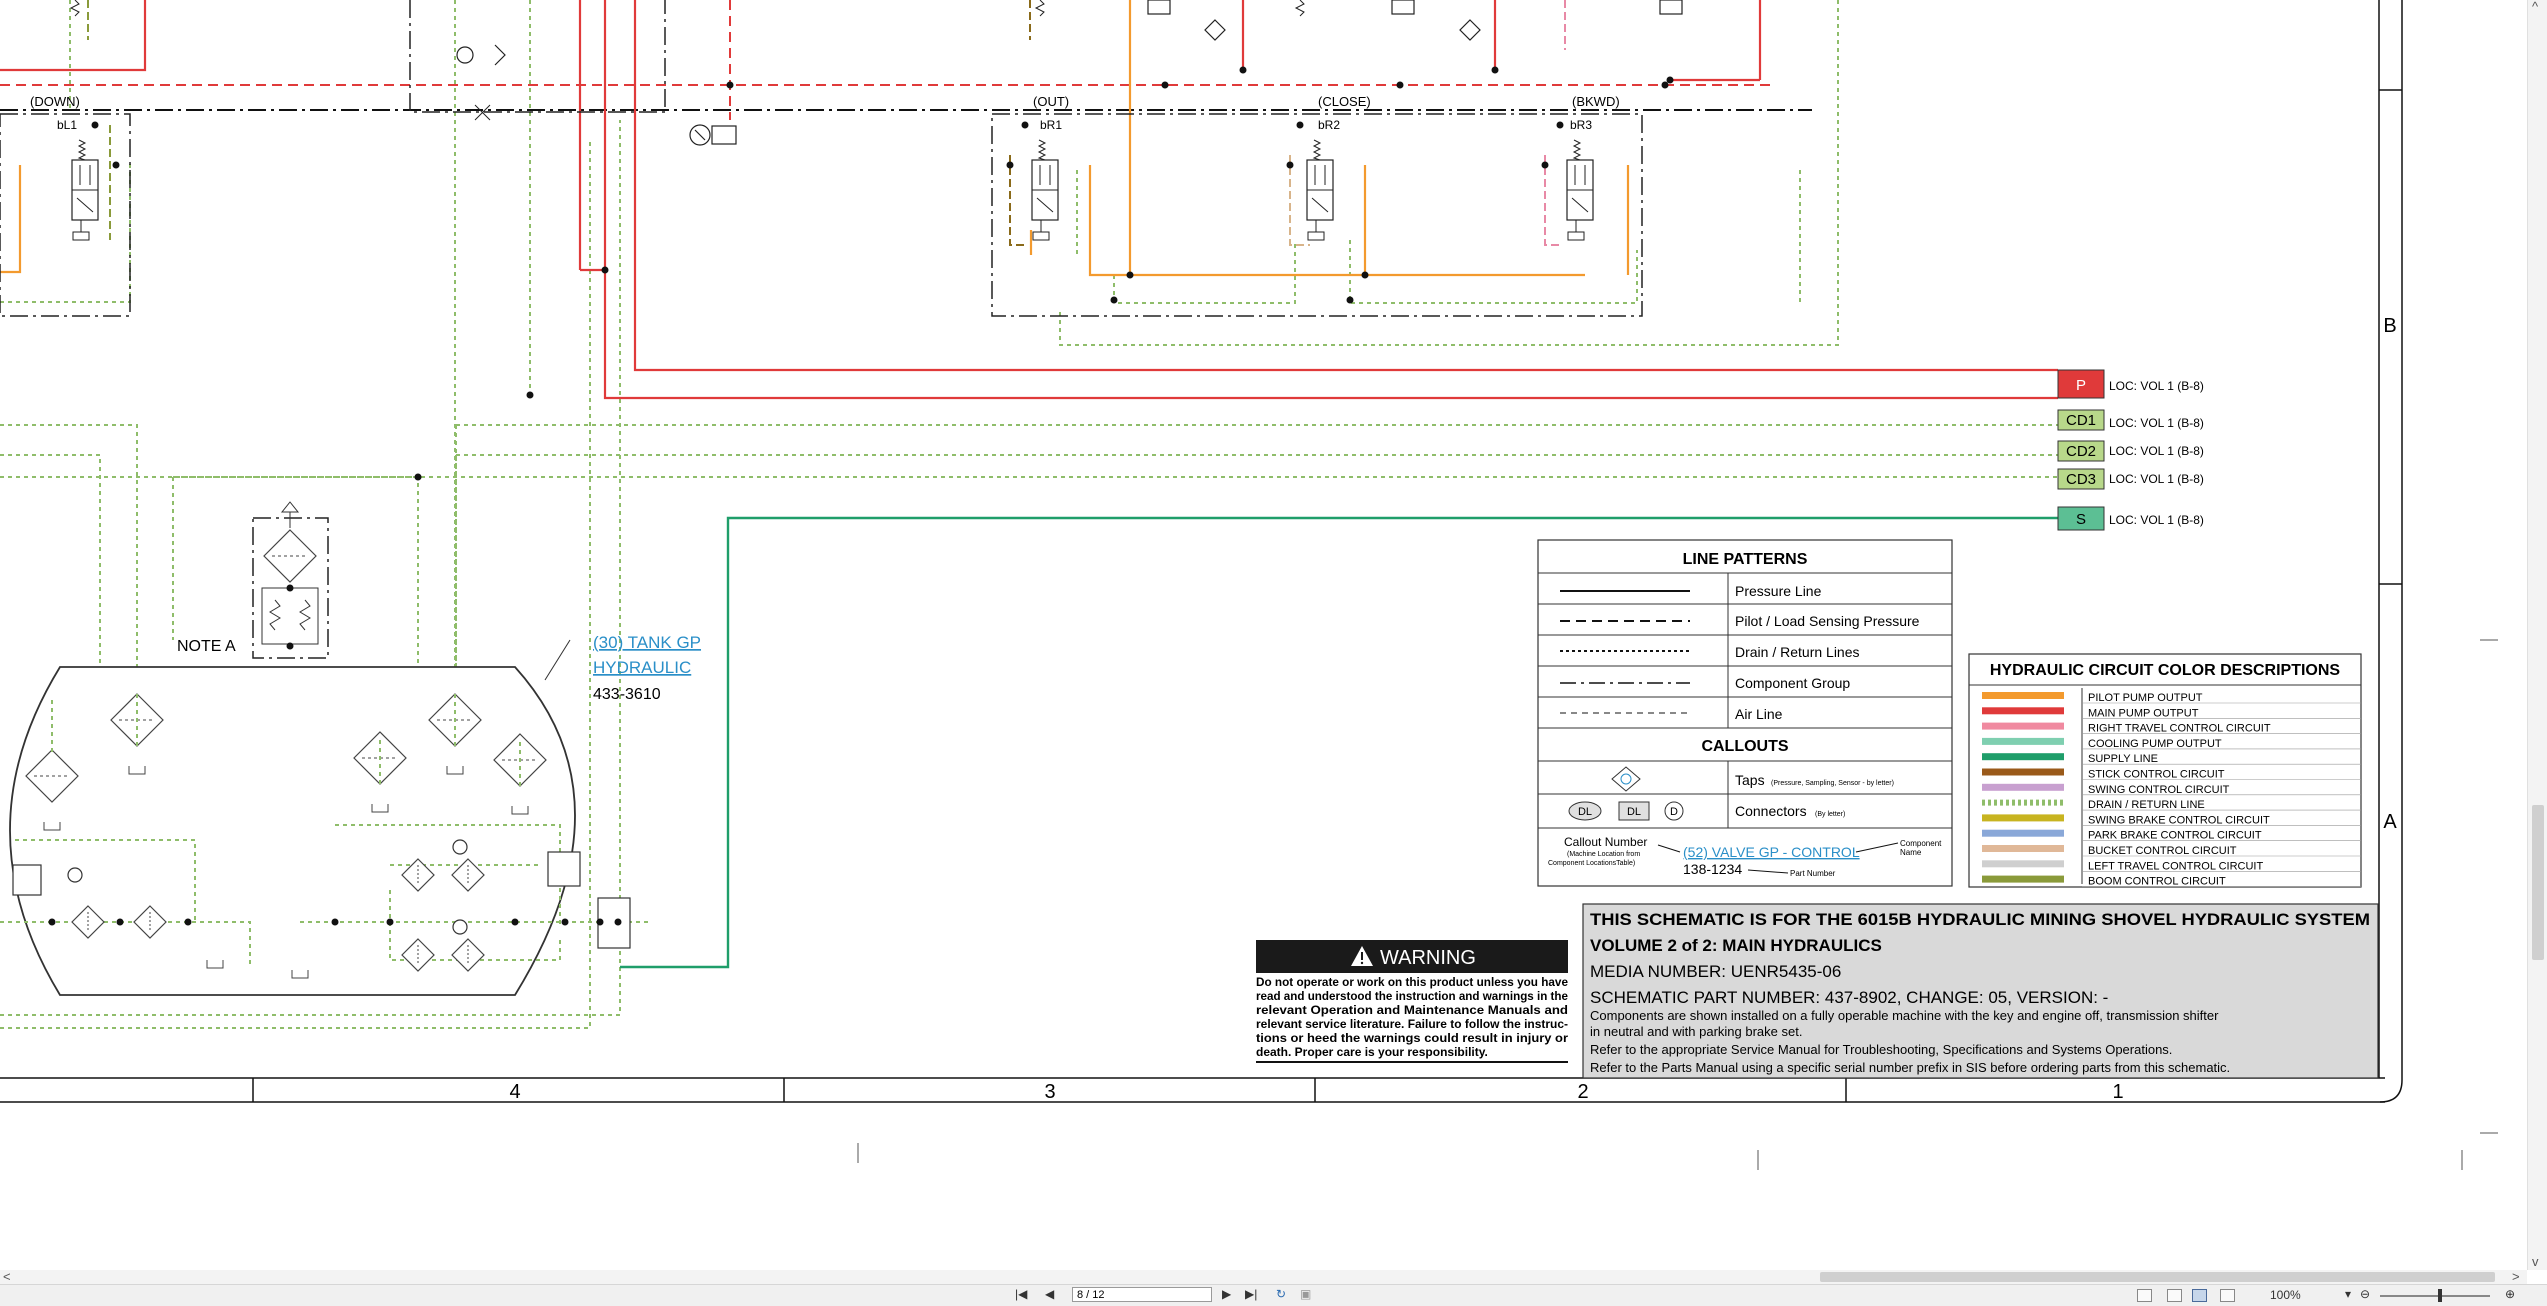 The image size is (2547, 1306). What do you see at coordinates (2157, 1277) in the screenshot?
I see `horizontal-scroll-thumb` at bounding box center [2157, 1277].